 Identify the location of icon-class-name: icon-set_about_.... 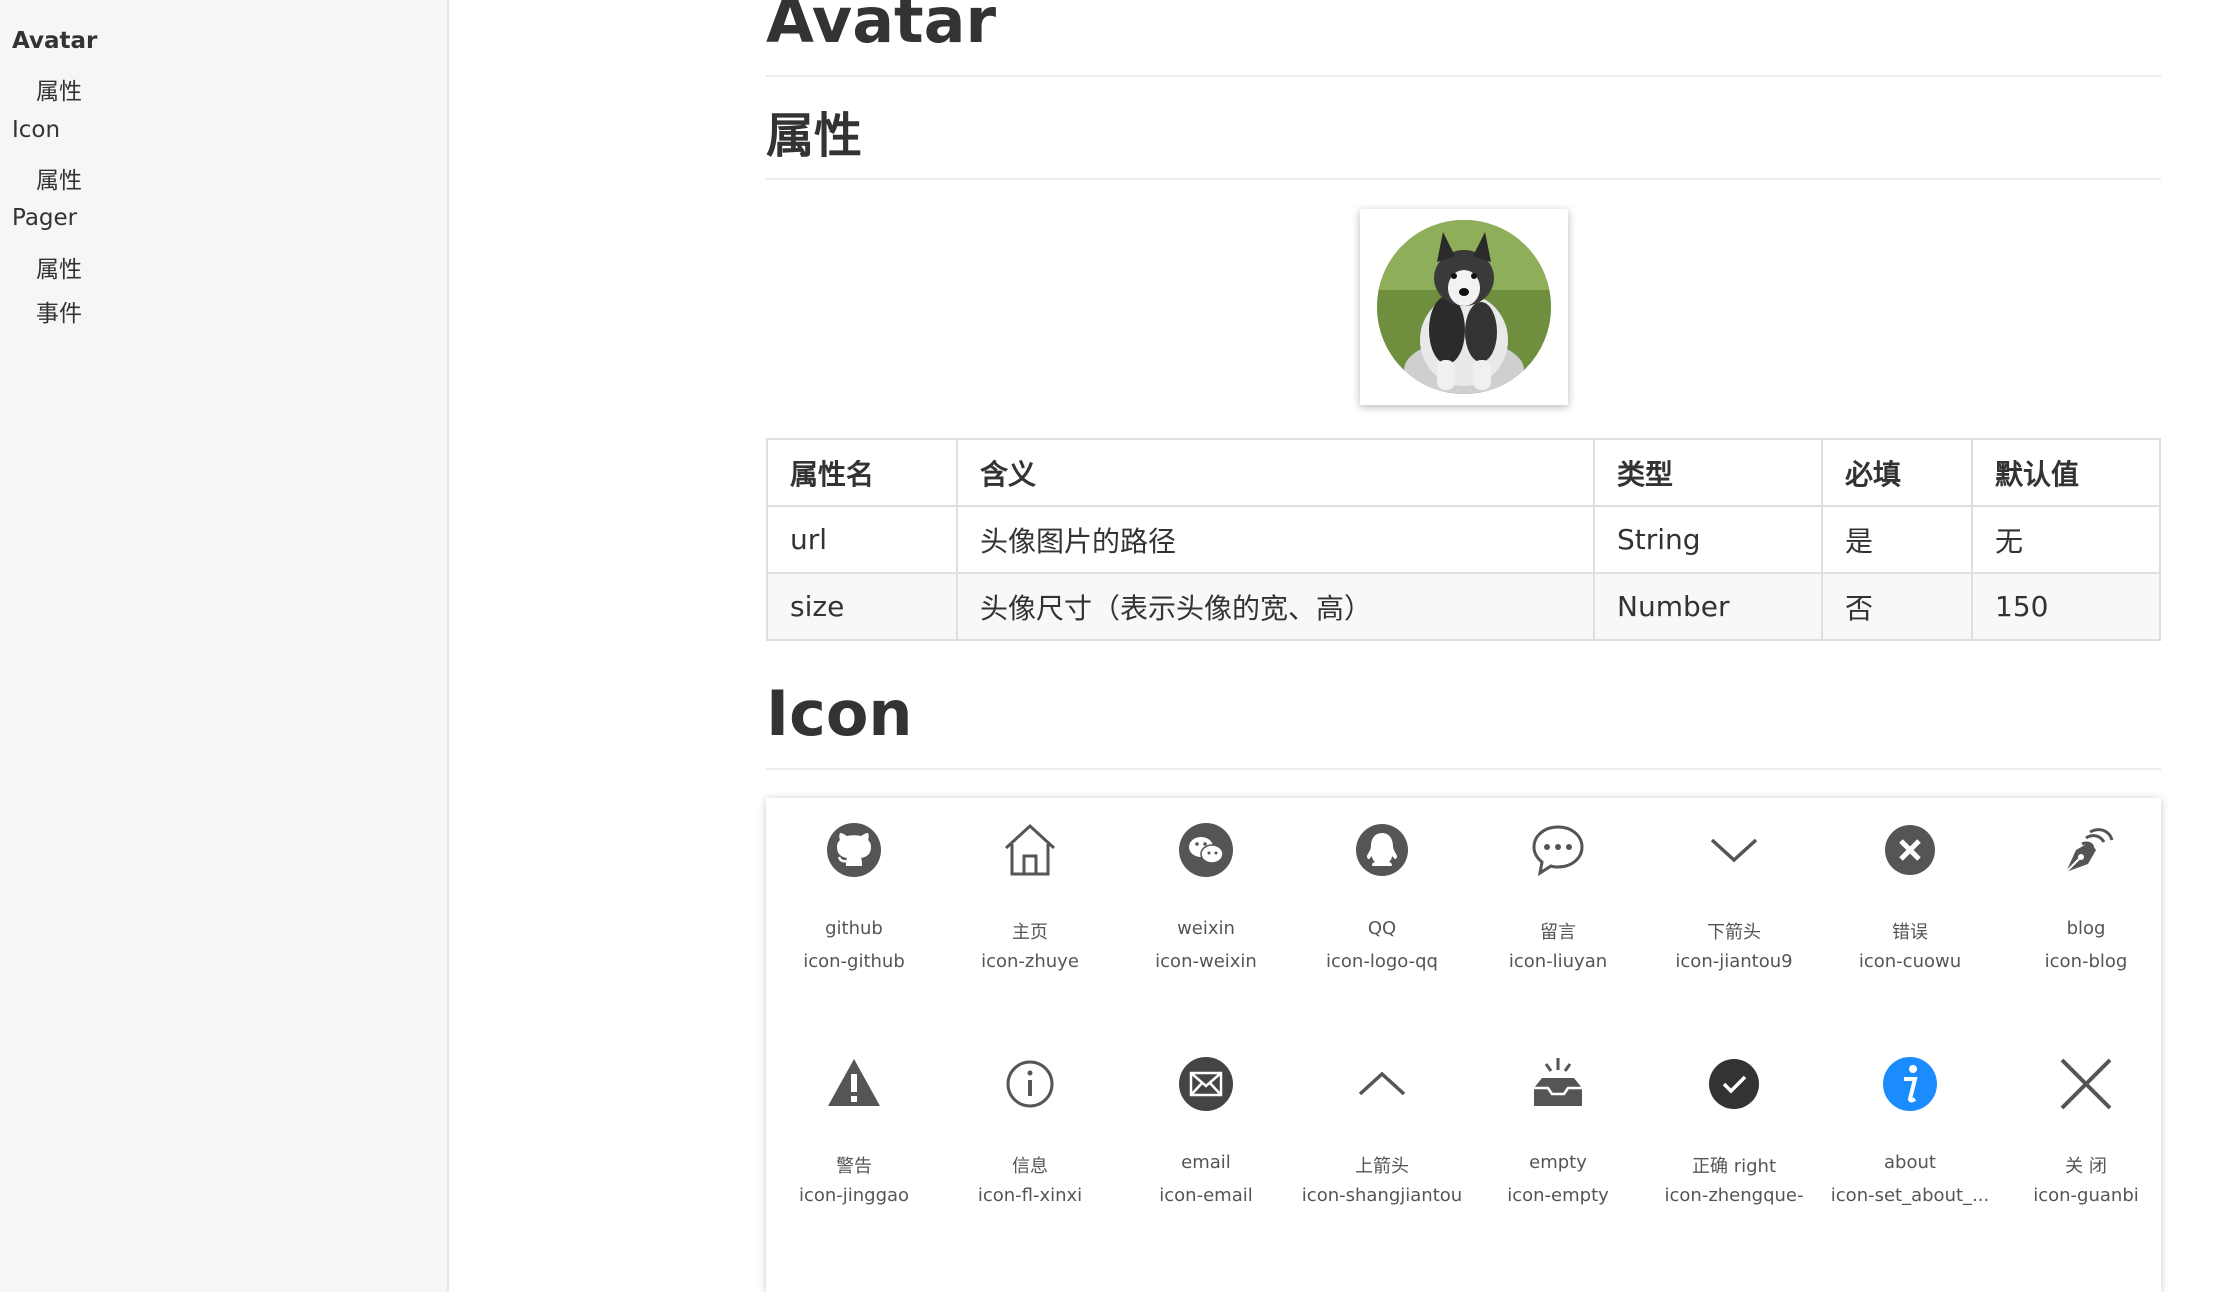
(1910, 1195).